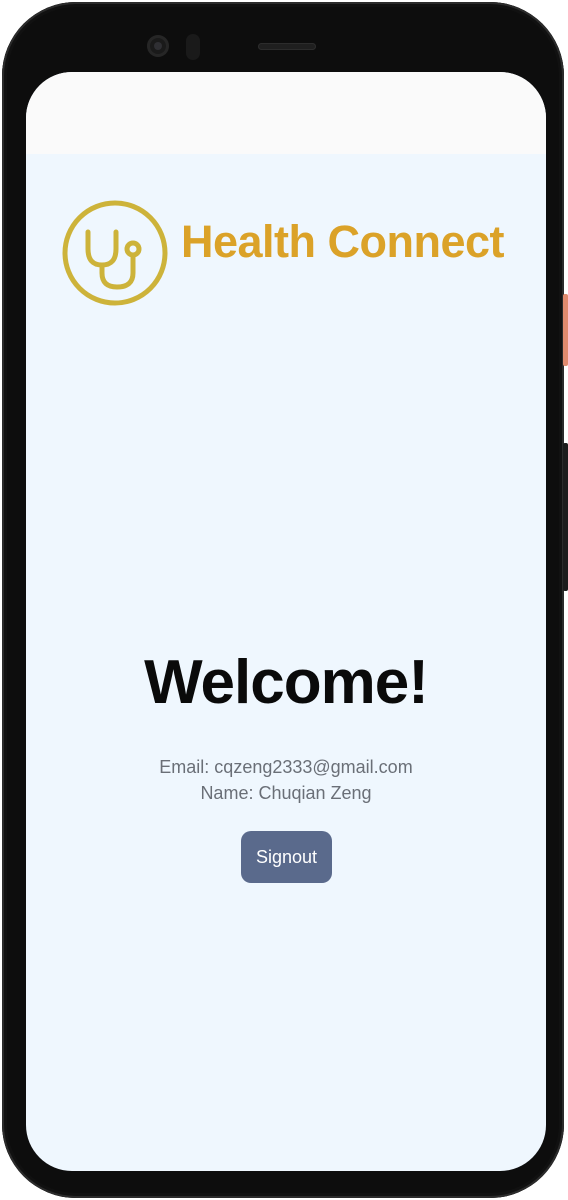 This screenshot has width=568, height=1200. I want to click on front-camera, so click(158, 46).